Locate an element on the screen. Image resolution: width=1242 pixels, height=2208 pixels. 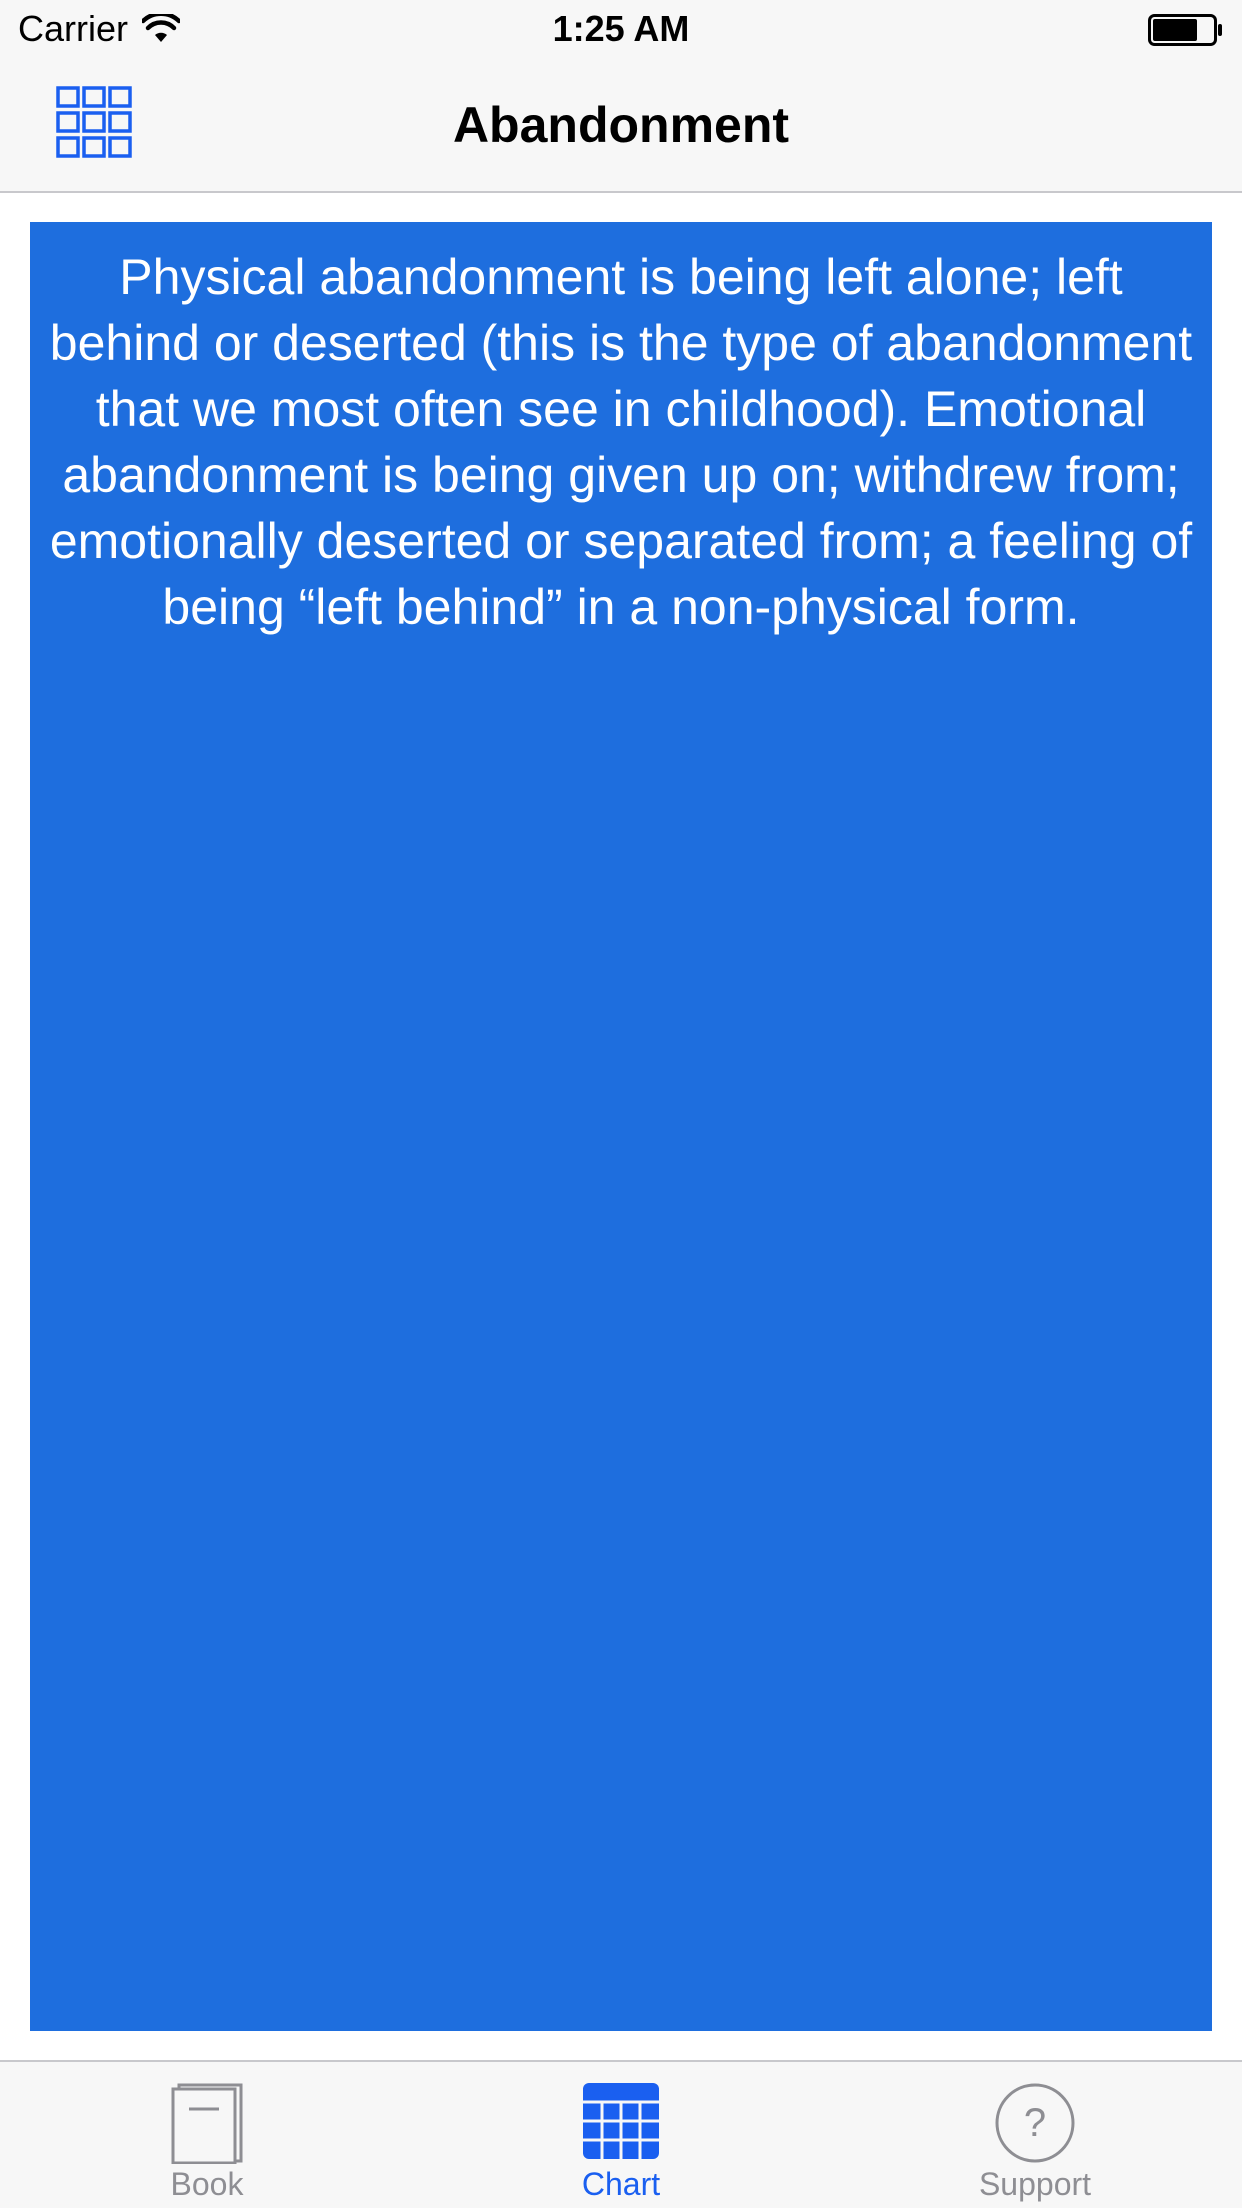
tab-chart-label: Chart is located at coordinates (621, 2184).